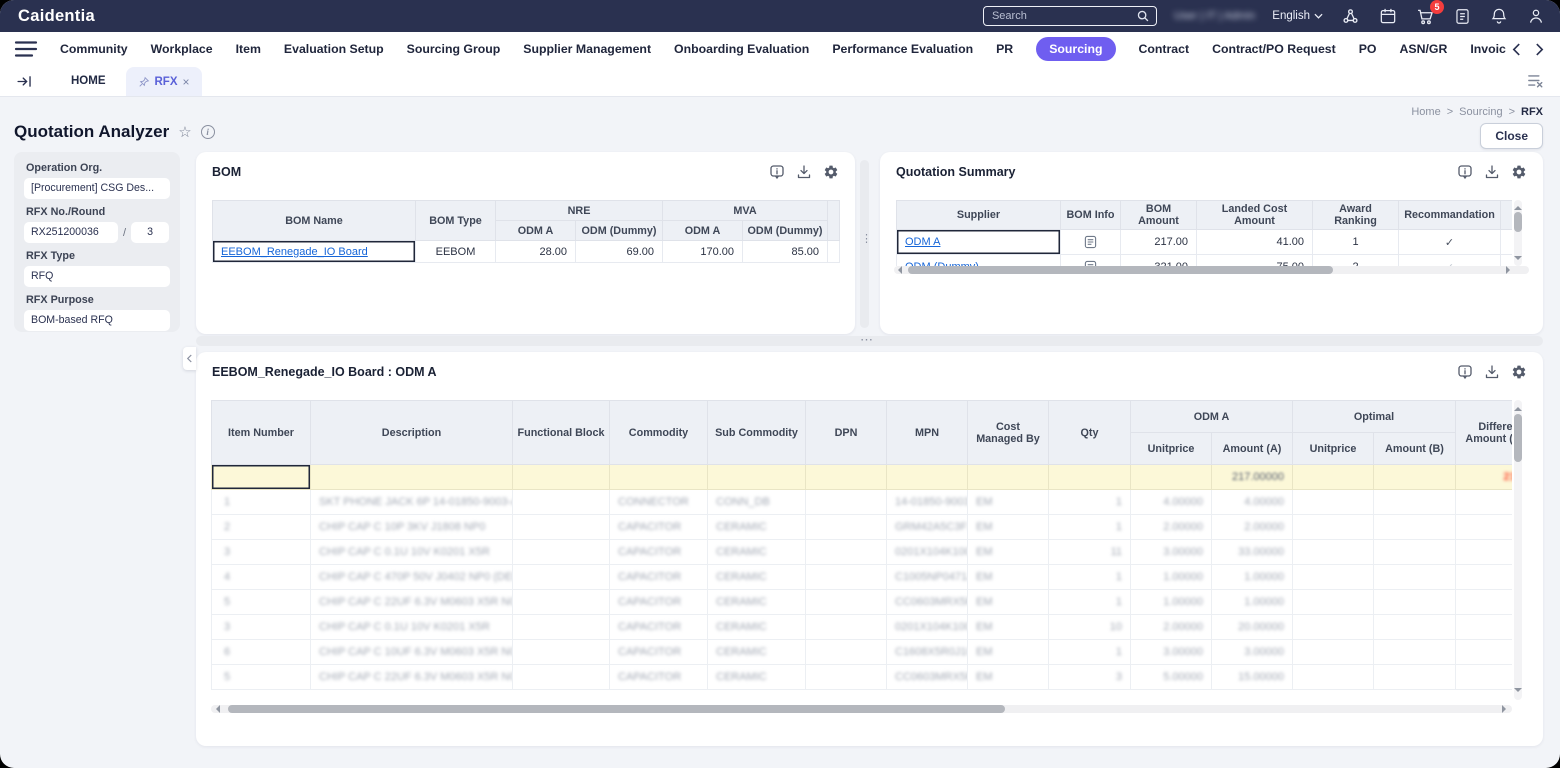 Image resolution: width=1560 pixels, height=768 pixels. I want to click on menu-icon, so click(26, 49).